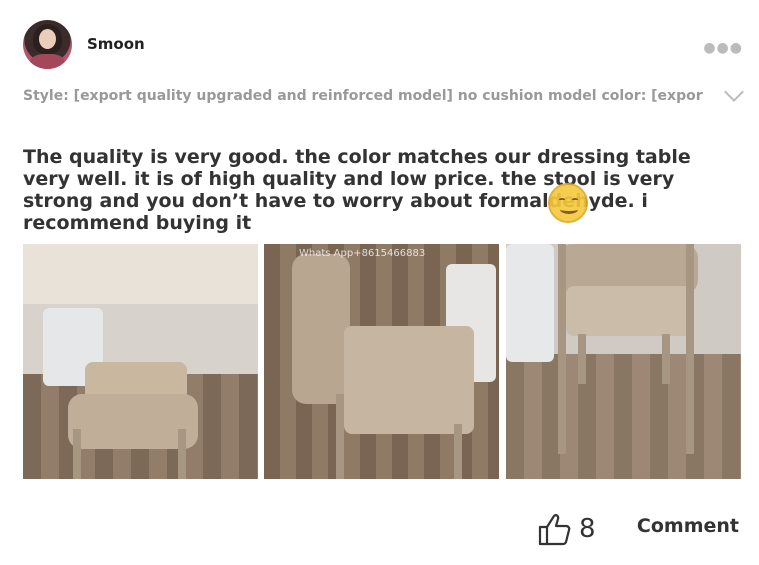 The width and height of the screenshot is (759, 565). What do you see at coordinates (362, 253) in the screenshot?
I see `photo-watermark: Whats App+8615466883` at bounding box center [362, 253].